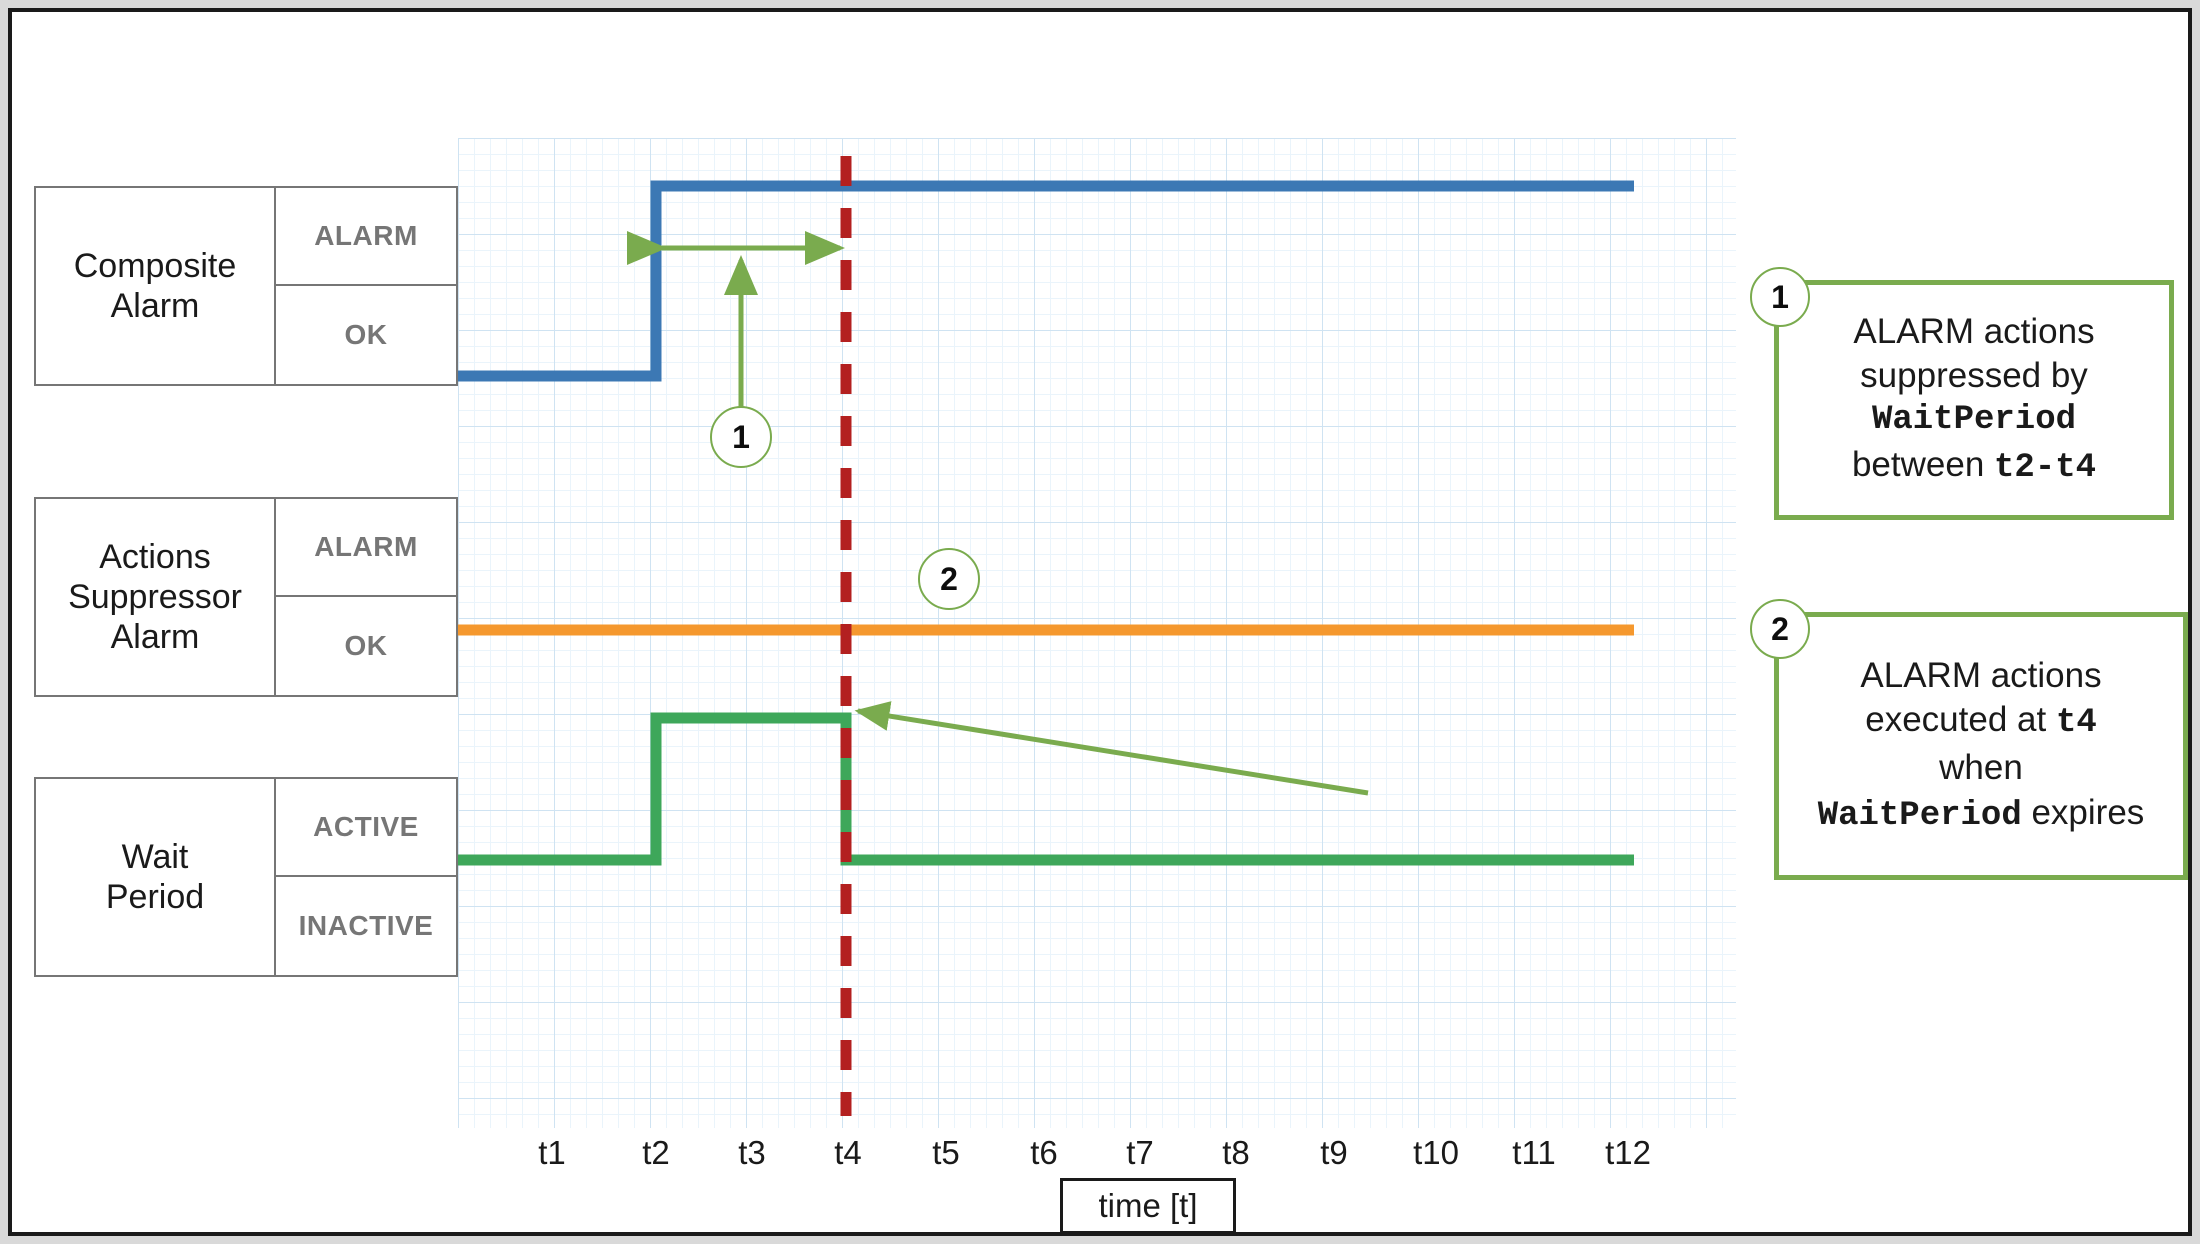  Describe the element at coordinates (366, 925) in the screenshot. I see `wait-period-state-inactive: INACTIVE` at that location.